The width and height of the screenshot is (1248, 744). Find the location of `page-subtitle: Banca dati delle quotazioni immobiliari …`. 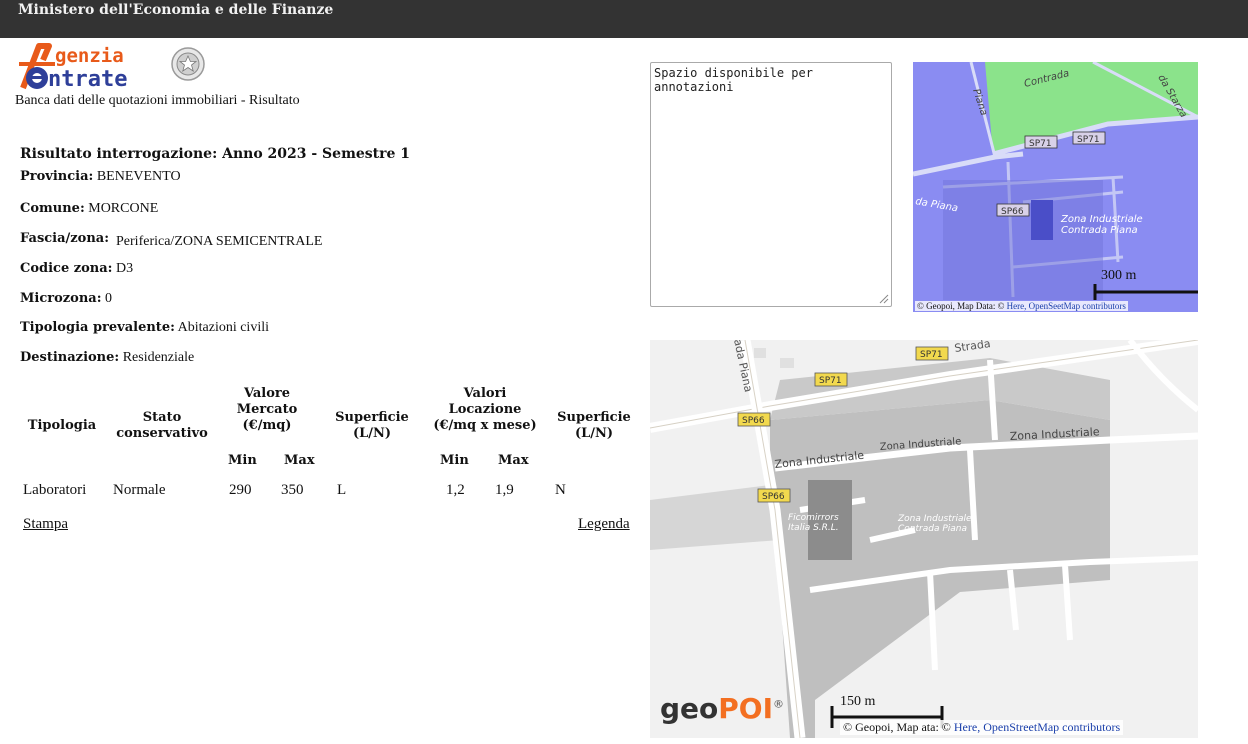

page-subtitle: Banca dati delle quotazioni immobiliari … is located at coordinates (157, 100).